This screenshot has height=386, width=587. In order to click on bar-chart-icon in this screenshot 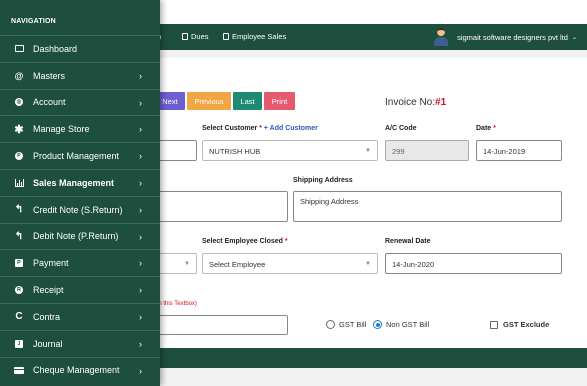, I will do `click(19, 183)`.